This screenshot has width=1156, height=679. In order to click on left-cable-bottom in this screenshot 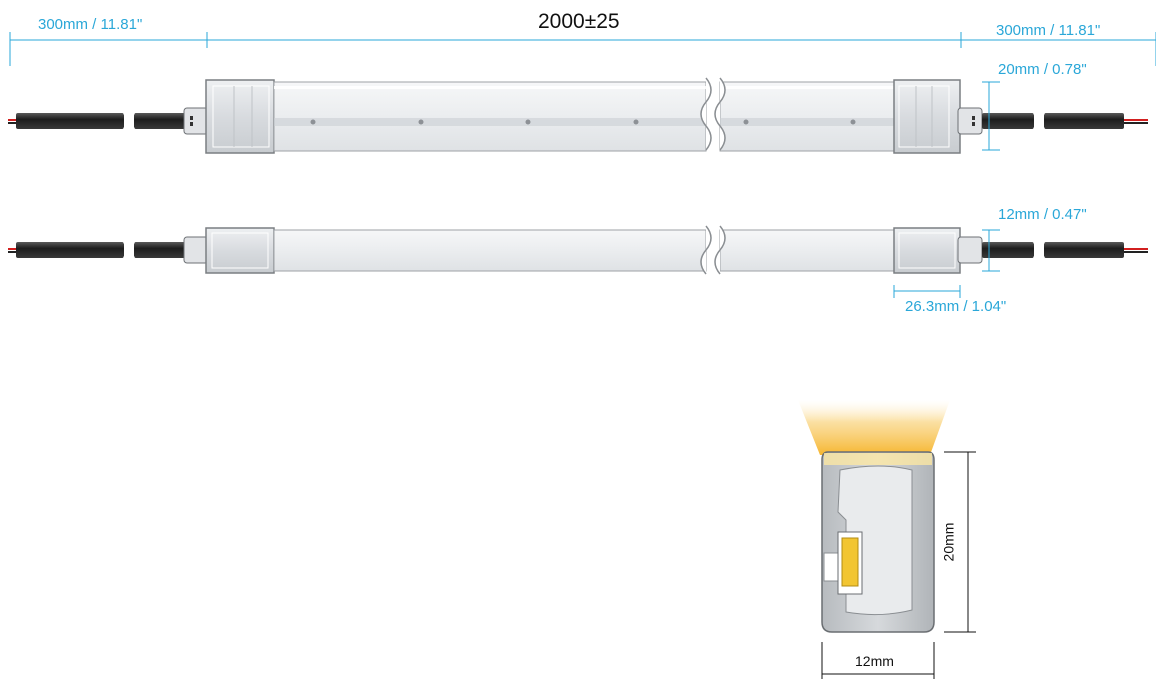, I will do `click(98, 250)`.